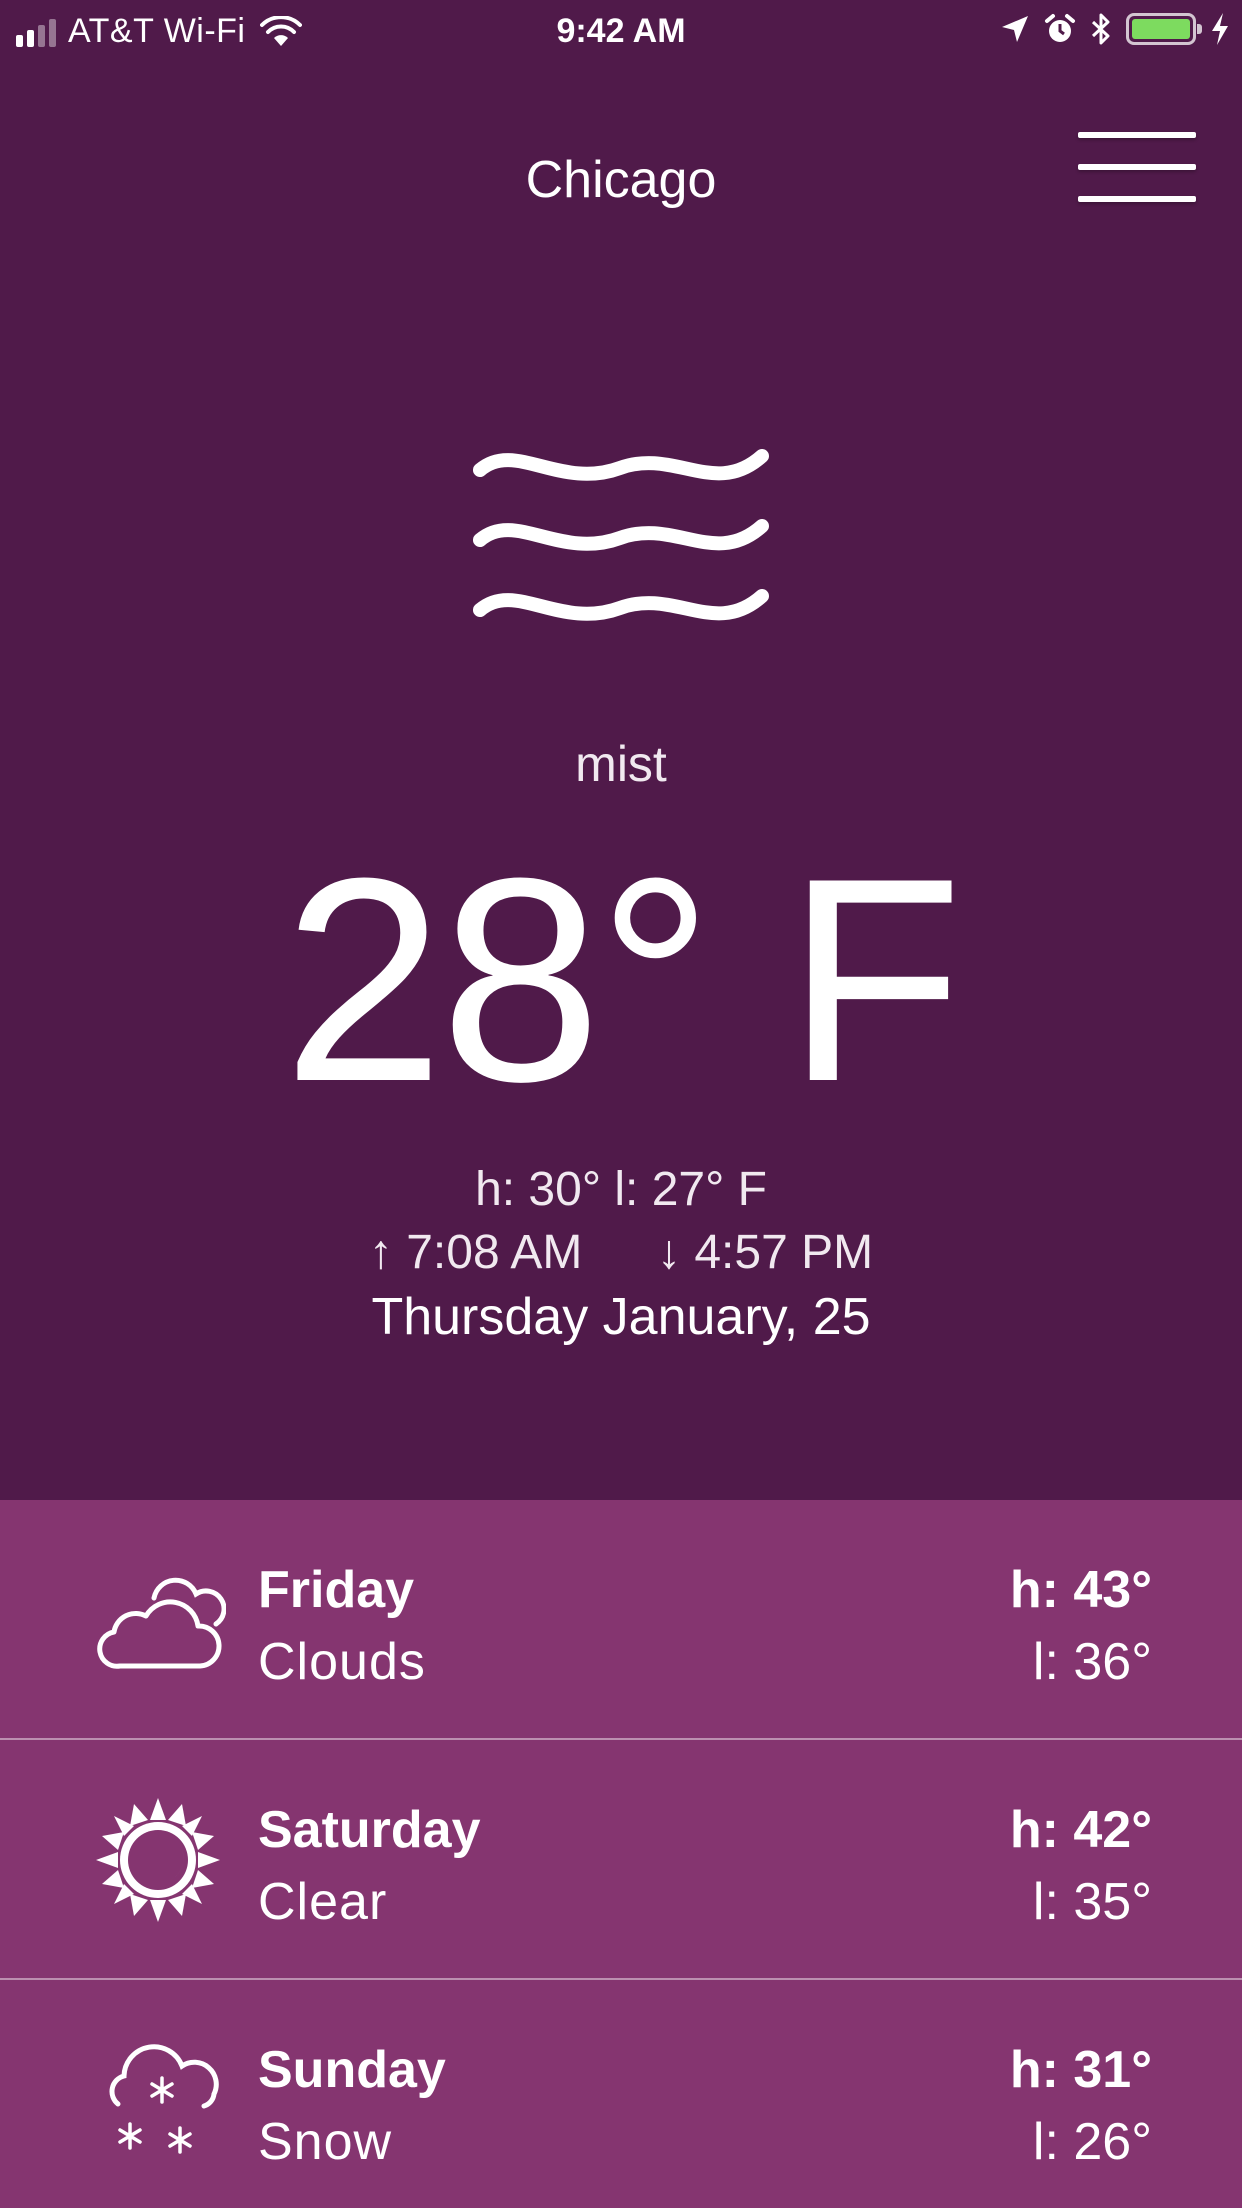 The image size is (1242, 2208). I want to click on sunset-arrow-icon: ↓, so click(669, 1252).